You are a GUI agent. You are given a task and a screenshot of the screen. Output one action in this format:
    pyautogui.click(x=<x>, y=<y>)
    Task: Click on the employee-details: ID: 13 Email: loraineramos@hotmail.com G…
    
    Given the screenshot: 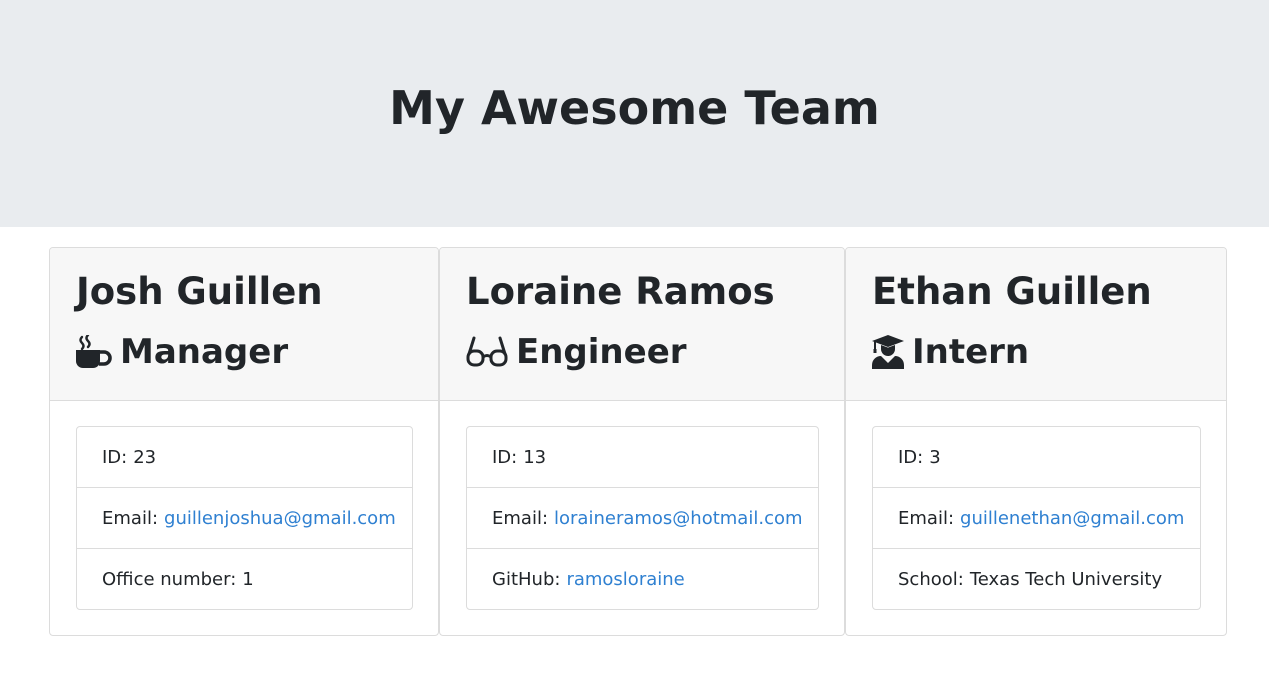 What is the action you would take?
    pyautogui.click(x=642, y=518)
    